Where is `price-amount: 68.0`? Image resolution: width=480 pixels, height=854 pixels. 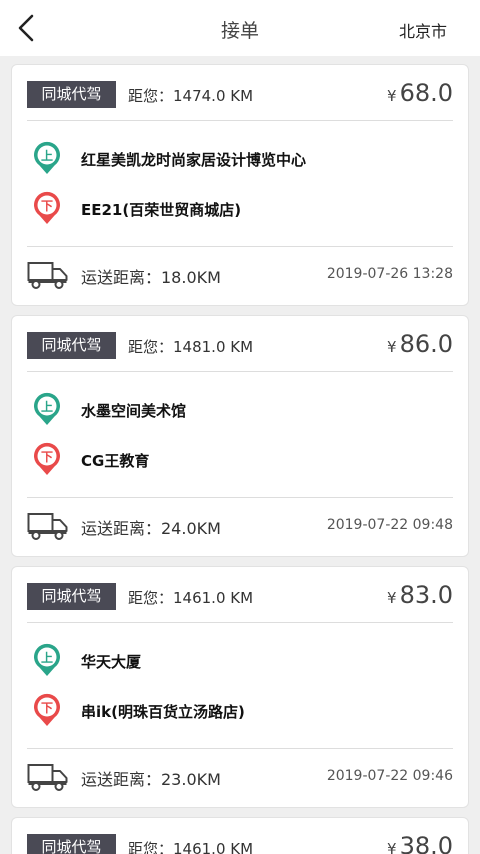
price-amount: 68.0 is located at coordinates (426, 93).